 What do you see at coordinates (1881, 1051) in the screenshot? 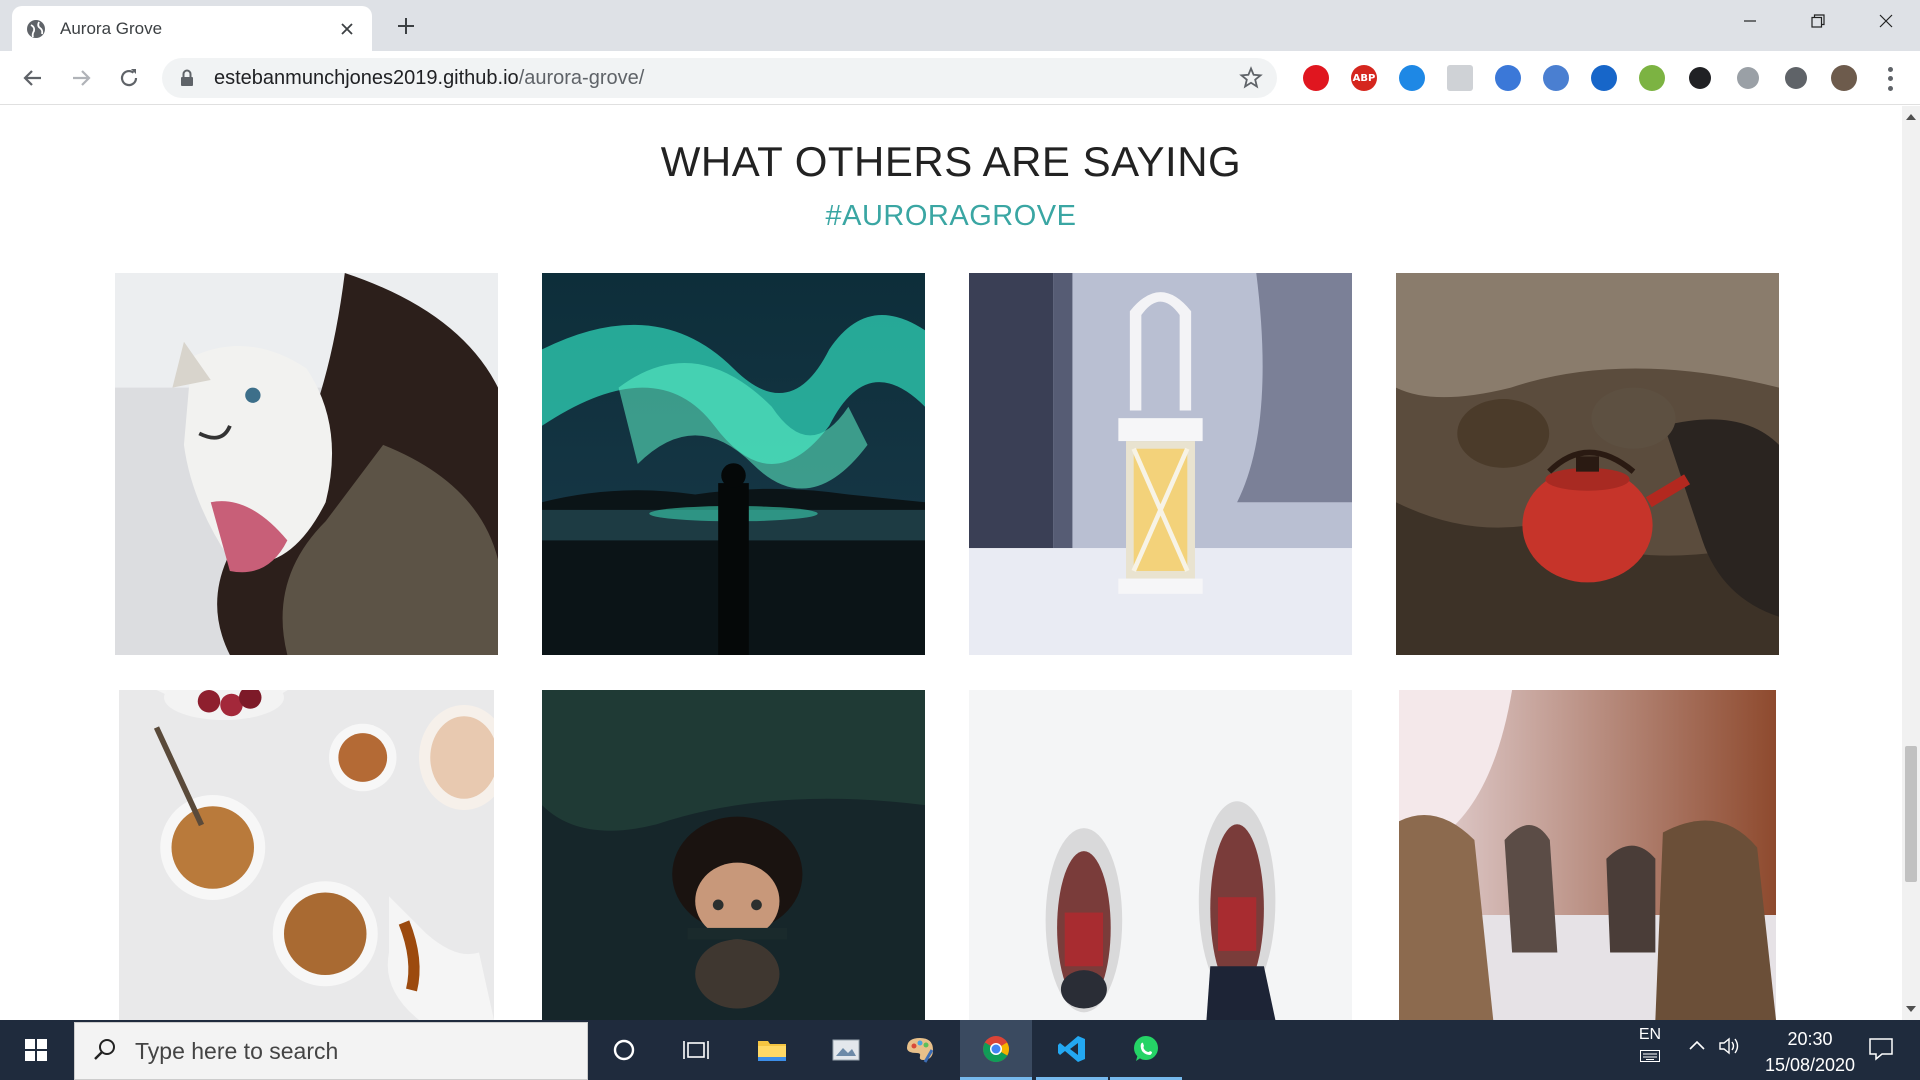
I see `notifications-icon` at bounding box center [1881, 1051].